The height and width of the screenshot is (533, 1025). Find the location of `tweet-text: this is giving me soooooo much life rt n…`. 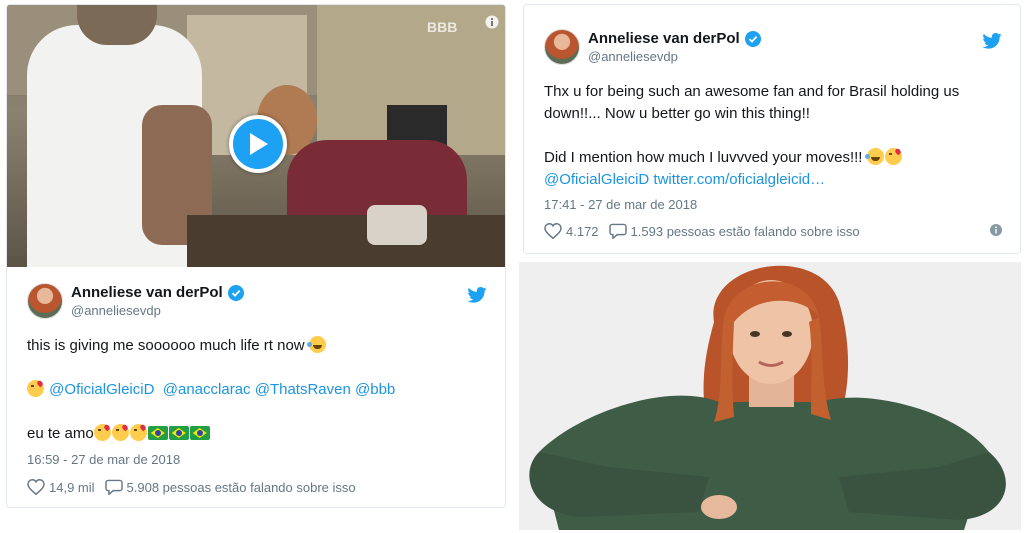

tweet-text: this is giving me soooooo much life rt n… is located at coordinates (166, 345).